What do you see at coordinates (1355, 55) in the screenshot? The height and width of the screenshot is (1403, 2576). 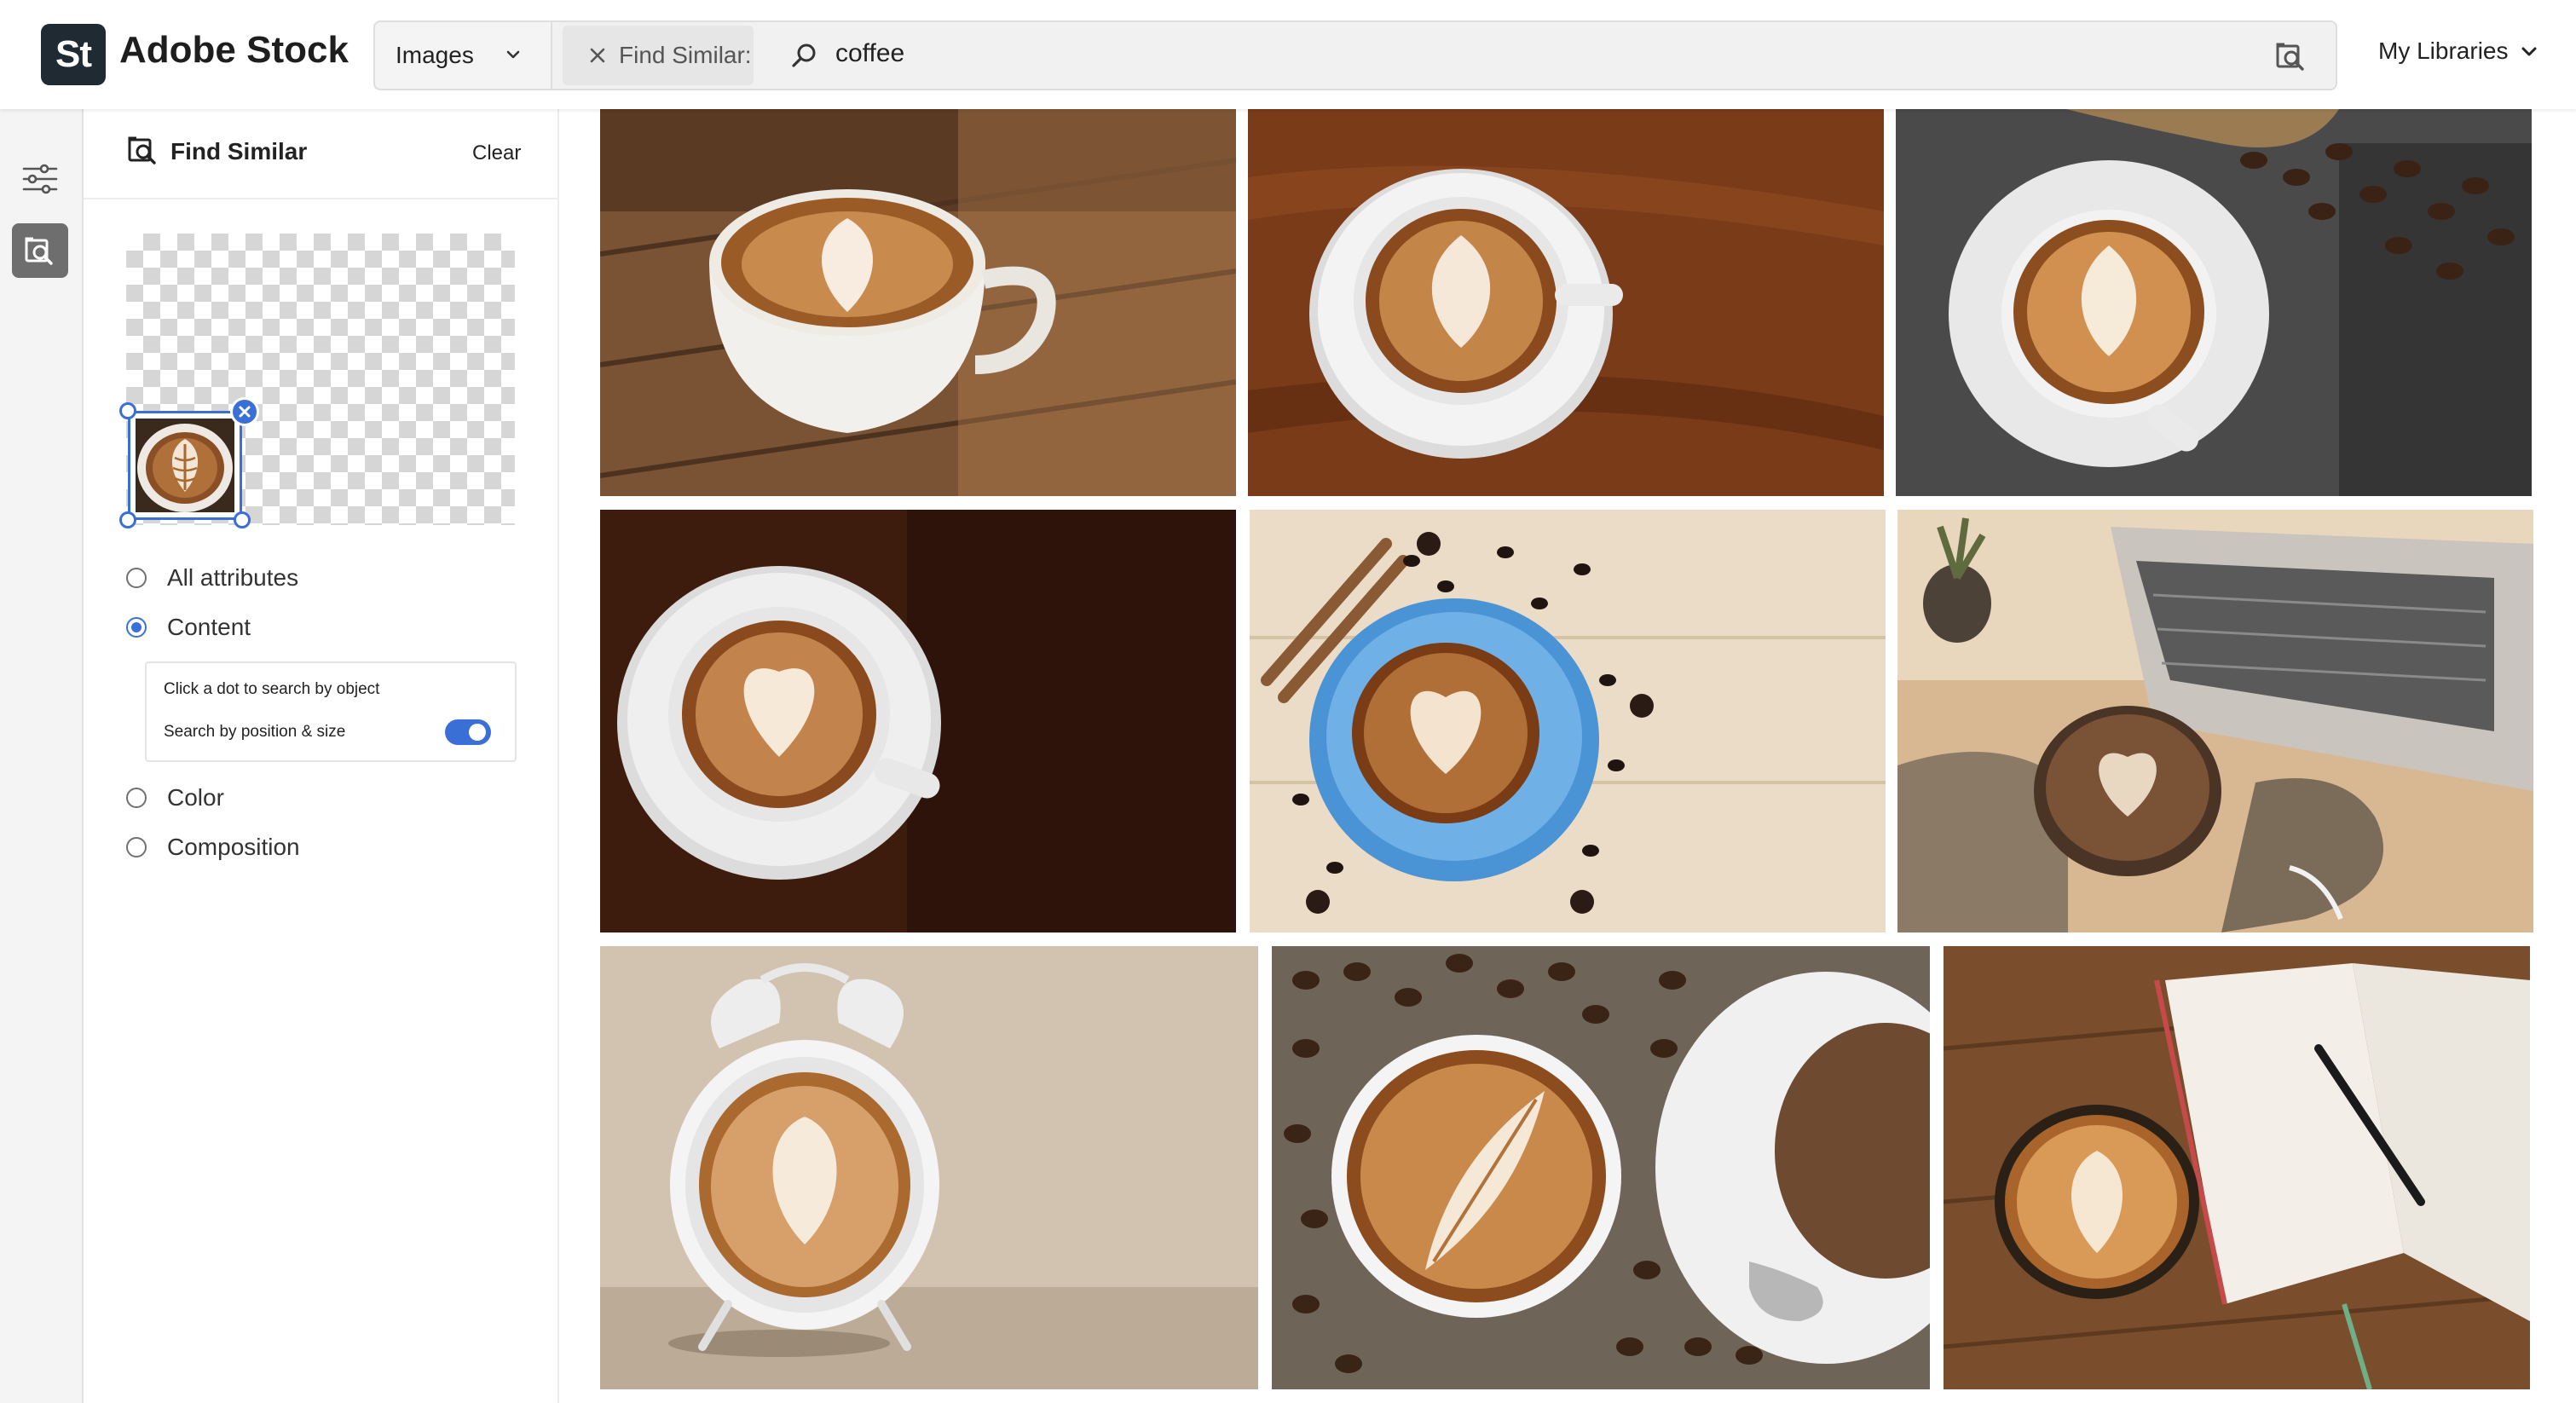 I see `search-bar: Images Find Similar: coffee` at bounding box center [1355, 55].